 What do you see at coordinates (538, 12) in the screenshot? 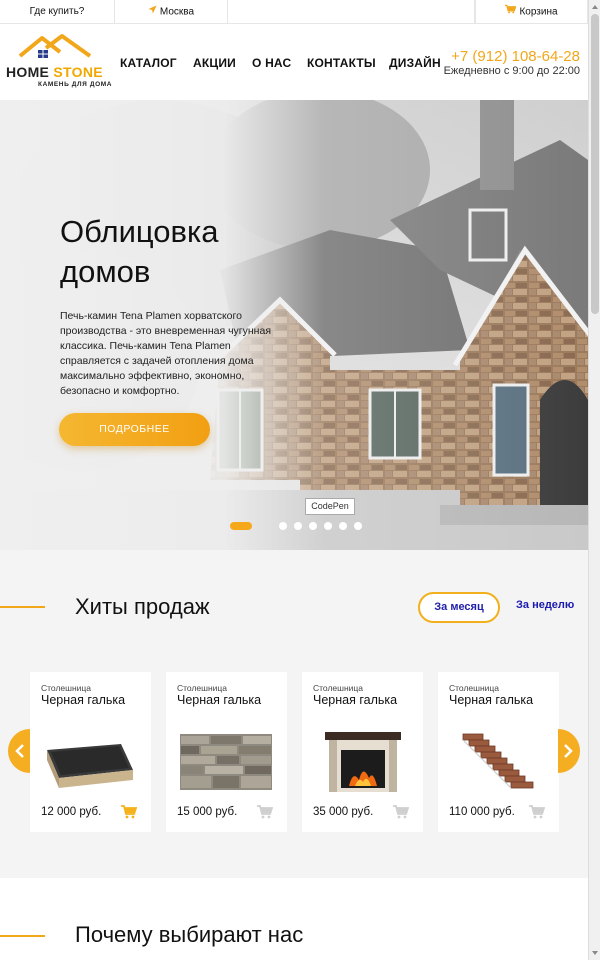
I see `cart-label: Корзина` at bounding box center [538, 12].